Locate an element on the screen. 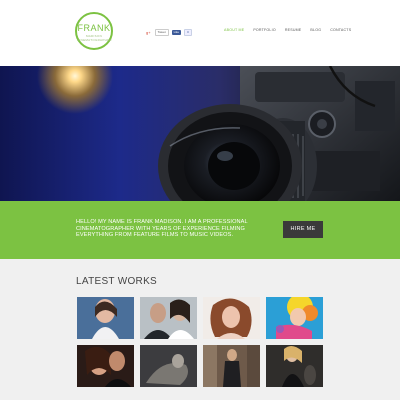  logo: FRANK MADISON CINEMATOGRAPHER is located at coordinates (94, 31).